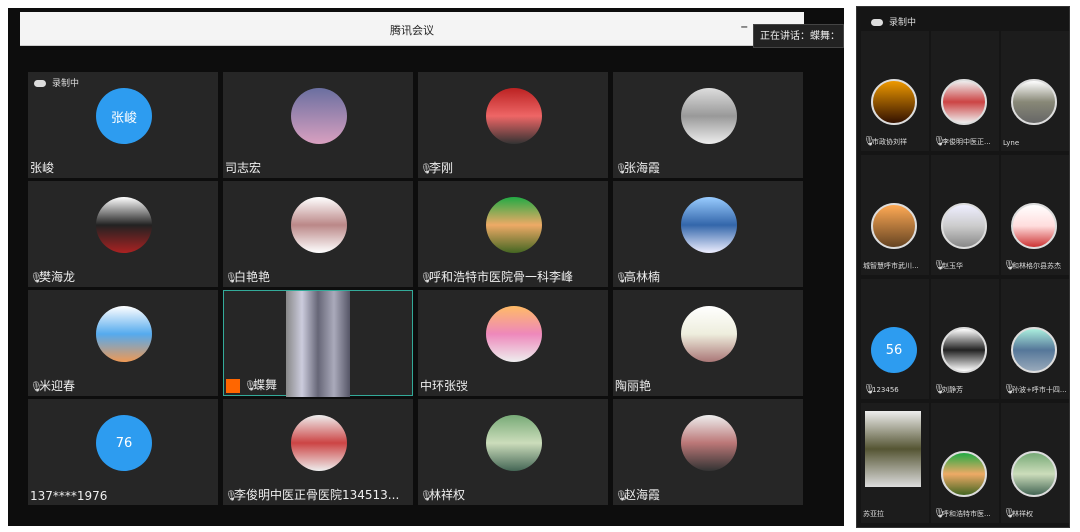 This screenshot has width=1080, height=532. Describe the element at coordinates (948, 265) in the screenshot. I see `participant-name: 🎙赵玉华` at that location.